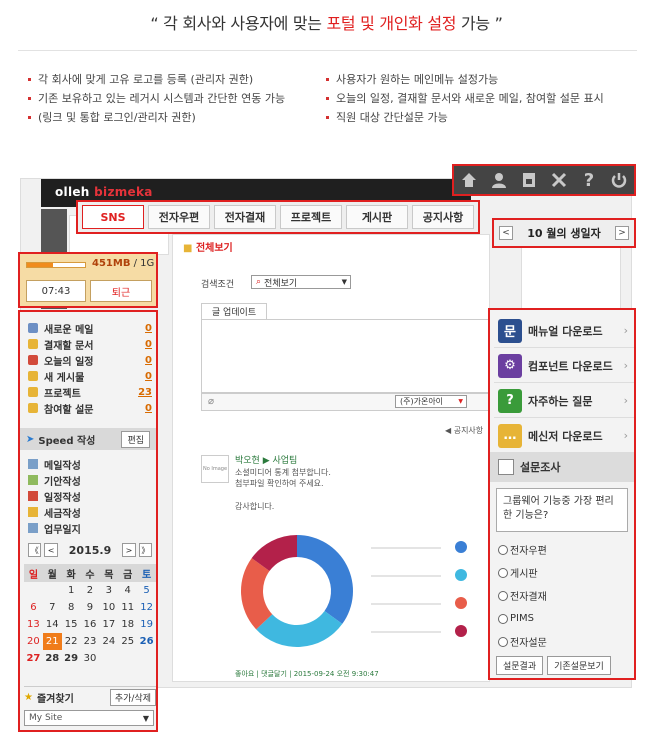 This screenshot has width=653, height=734. I want to click on tab-project: 프로젝트, so click(311, 217).